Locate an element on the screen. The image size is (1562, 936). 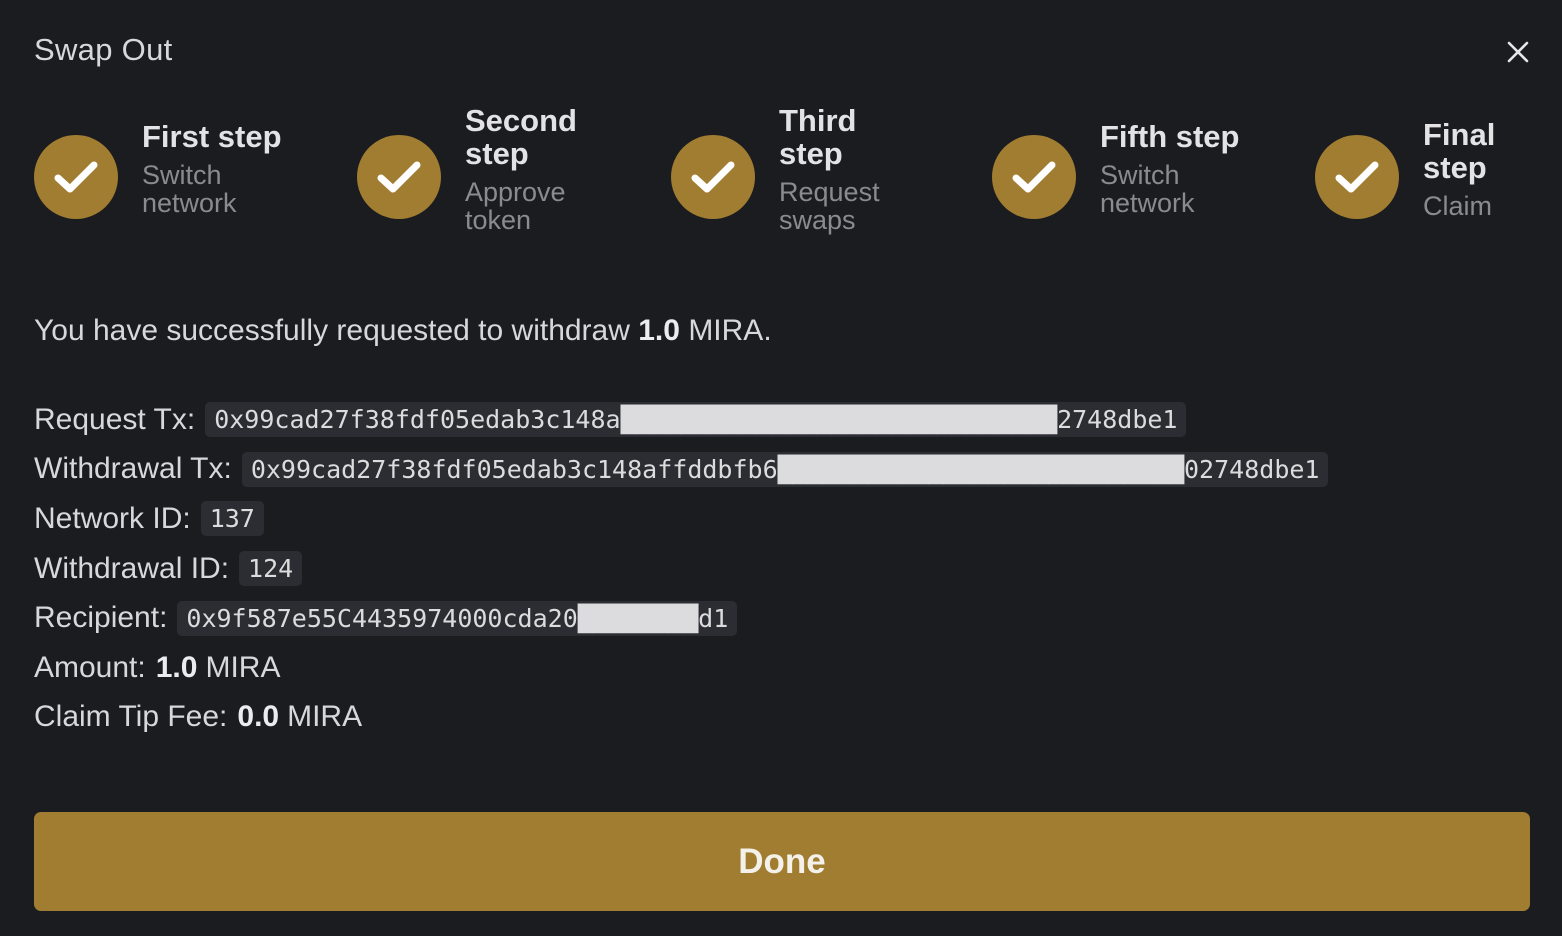
claim-tip-fee-row: Claim Tip Fee: 0.0 MIRA is located at coordinates (681, 718).